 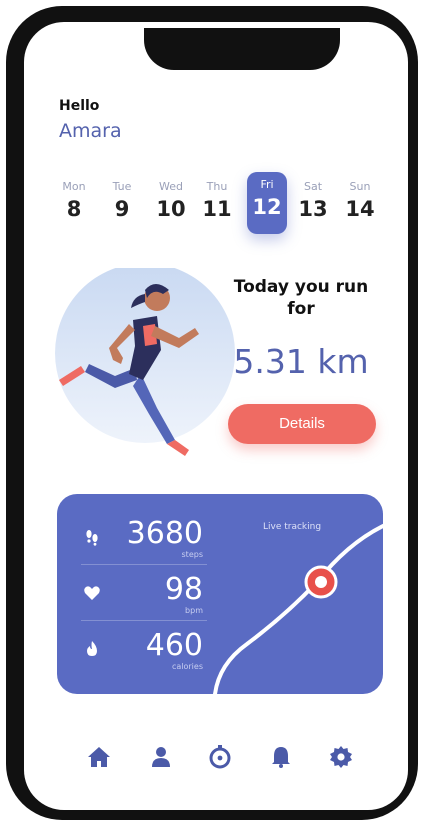 I want to click on user-name: Amara, so click(x=90, y=131).